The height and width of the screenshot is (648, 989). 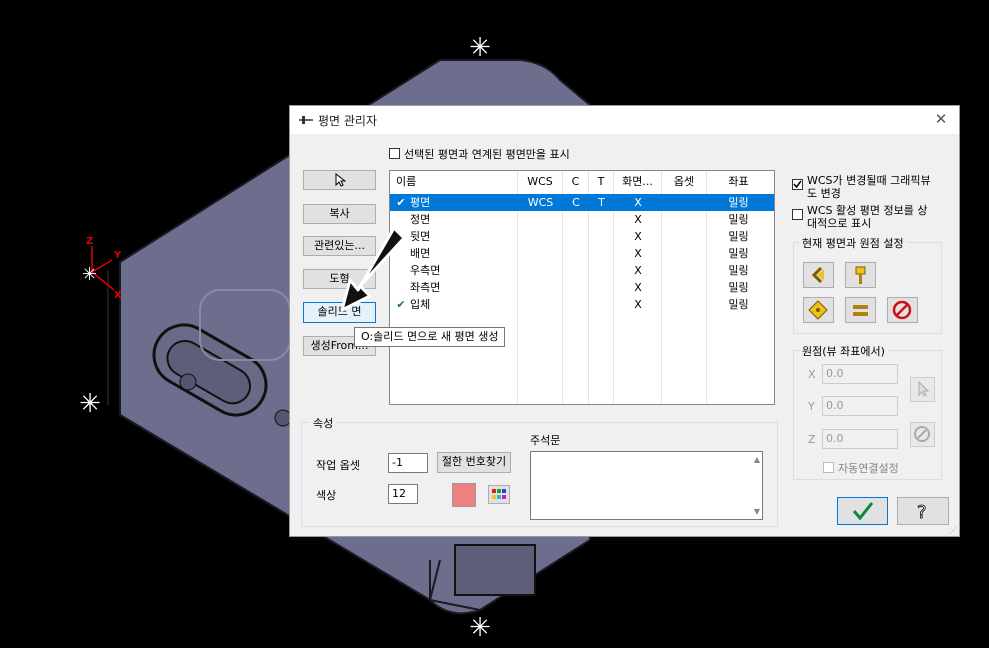 What do you see at coordinates (824, 193) in the screenshot?
I see `wcs-change-label-2: 도 변경` at bounding box center [824, 193].